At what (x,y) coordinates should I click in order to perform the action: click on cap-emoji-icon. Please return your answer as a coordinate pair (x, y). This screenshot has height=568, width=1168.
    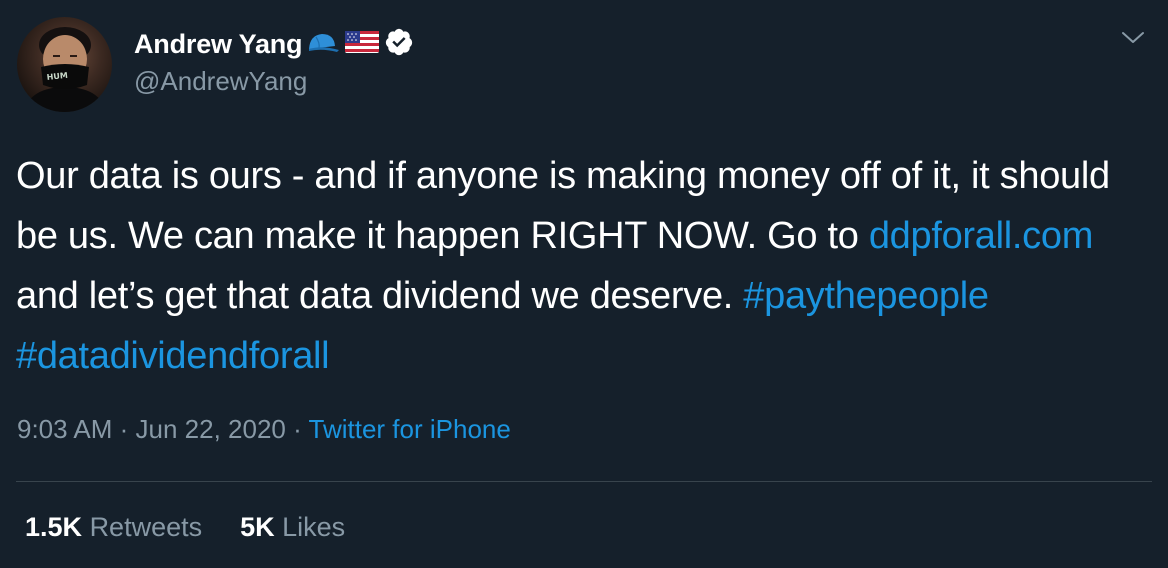
    Looking at the image, I should click on (323, 44).